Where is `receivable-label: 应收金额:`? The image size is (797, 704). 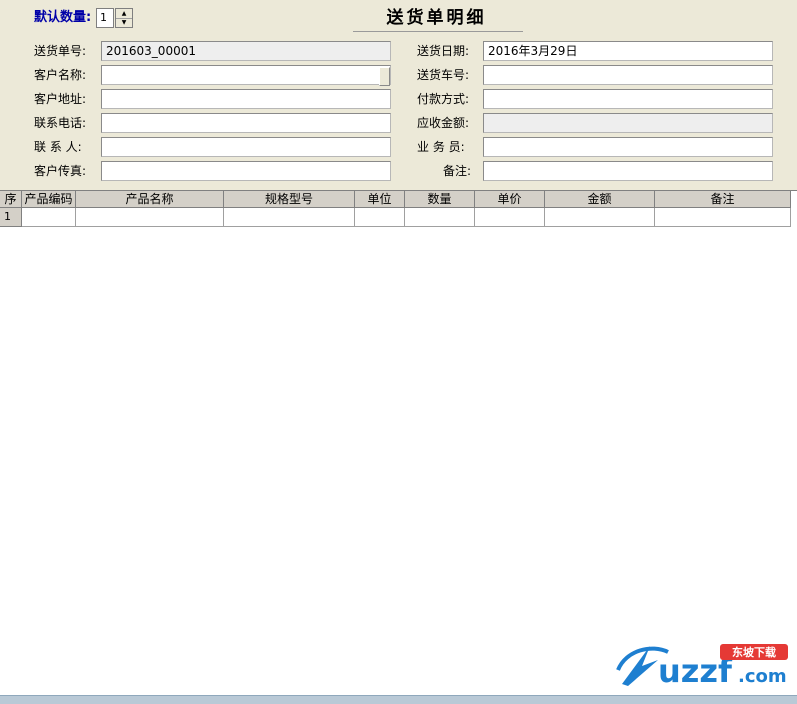
receivable-label: 应收金额: is located at coordinates (443, 123).